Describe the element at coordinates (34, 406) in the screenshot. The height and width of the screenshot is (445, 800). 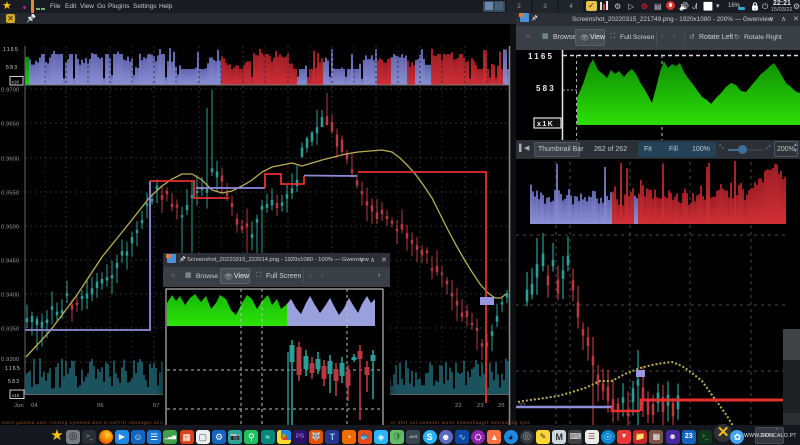
I see `svg-text: 04` at that location.